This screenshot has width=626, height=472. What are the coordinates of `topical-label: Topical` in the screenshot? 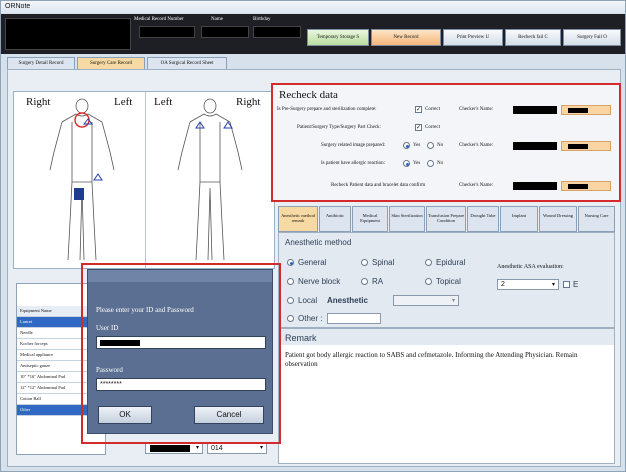 It's located at (448, 281).